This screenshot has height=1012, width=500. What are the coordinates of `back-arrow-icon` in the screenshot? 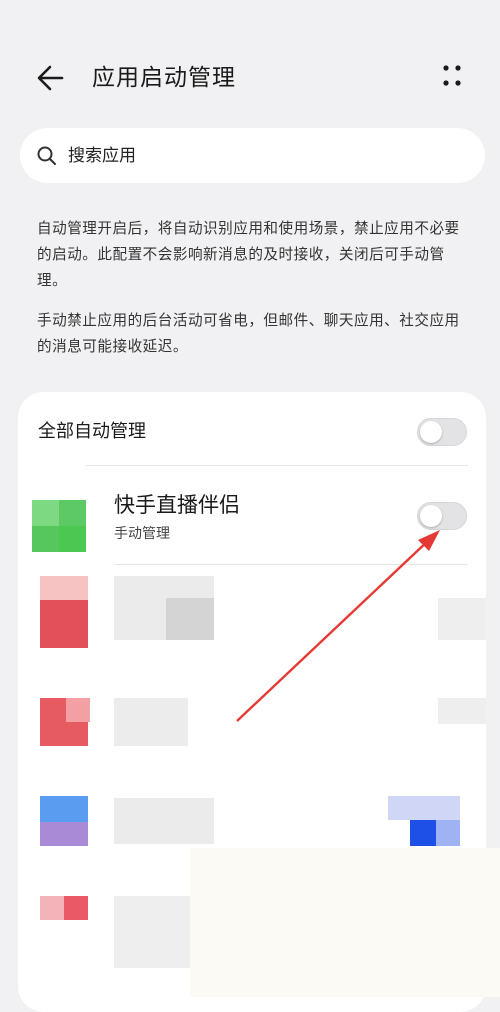 It's located at (50, 78).